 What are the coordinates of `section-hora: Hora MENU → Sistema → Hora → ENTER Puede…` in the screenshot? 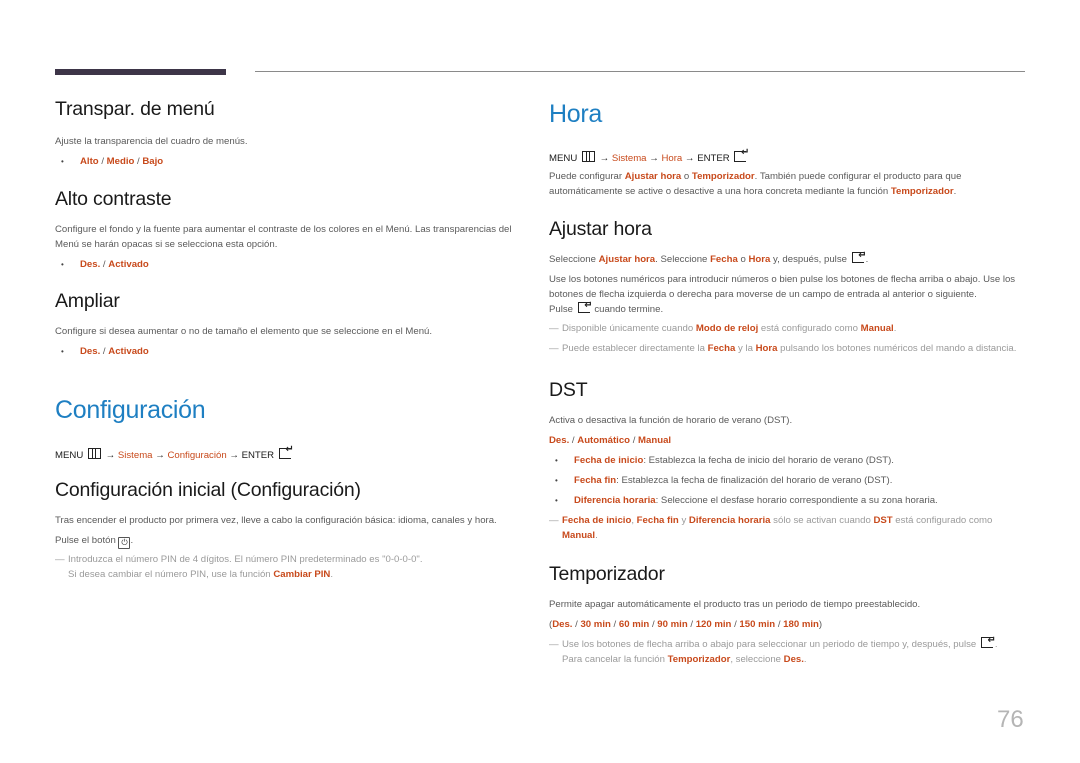 It's located at (789, 149).